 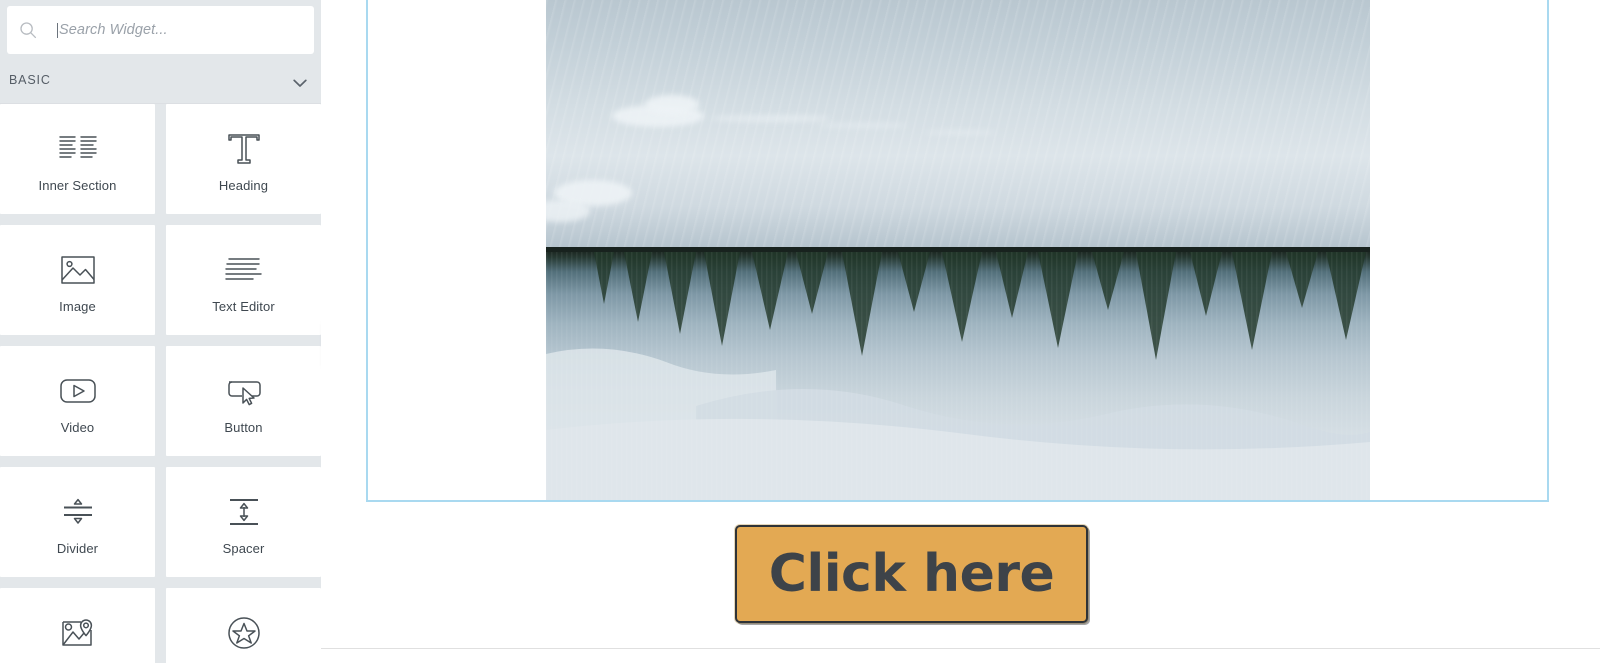 I want to click on image-icon, so click(x=78, y=270).